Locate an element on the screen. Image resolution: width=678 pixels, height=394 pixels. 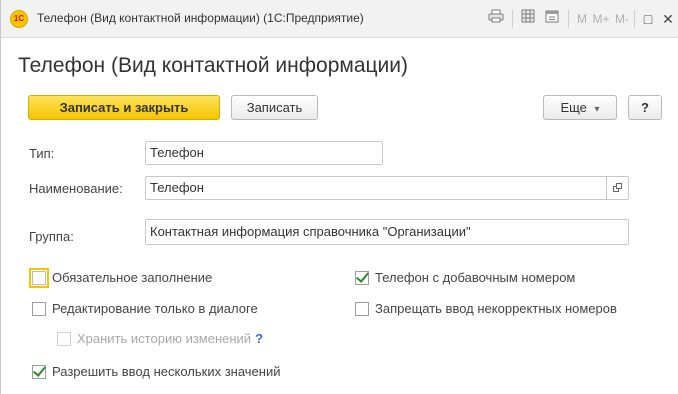
dialog-only-checkbox is located at coordinates (39, 308).